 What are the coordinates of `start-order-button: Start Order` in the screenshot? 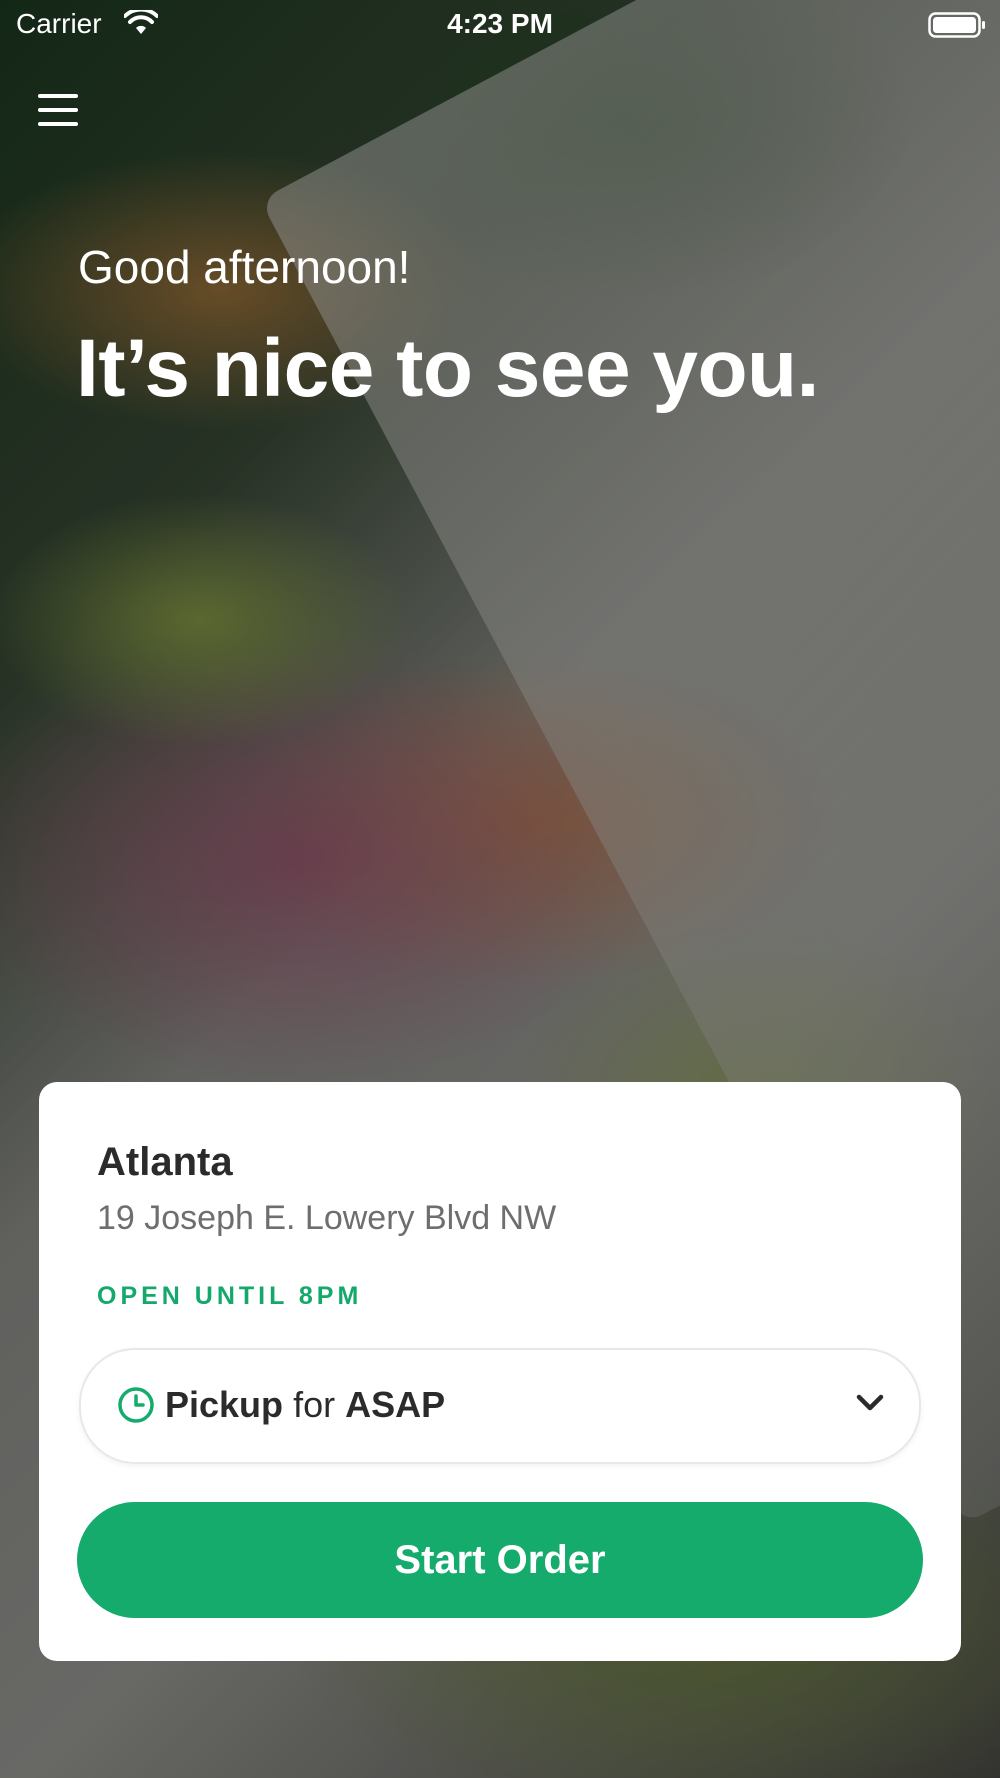 It's located at (500, 1560).